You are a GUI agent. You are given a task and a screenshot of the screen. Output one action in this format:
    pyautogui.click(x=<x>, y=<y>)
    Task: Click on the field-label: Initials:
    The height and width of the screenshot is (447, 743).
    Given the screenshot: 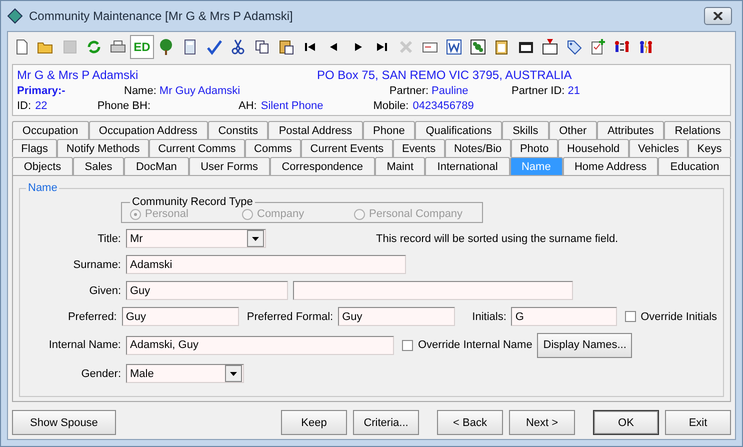 What is the action you would take?
    pyautogui.click(x=489, y=316)
    